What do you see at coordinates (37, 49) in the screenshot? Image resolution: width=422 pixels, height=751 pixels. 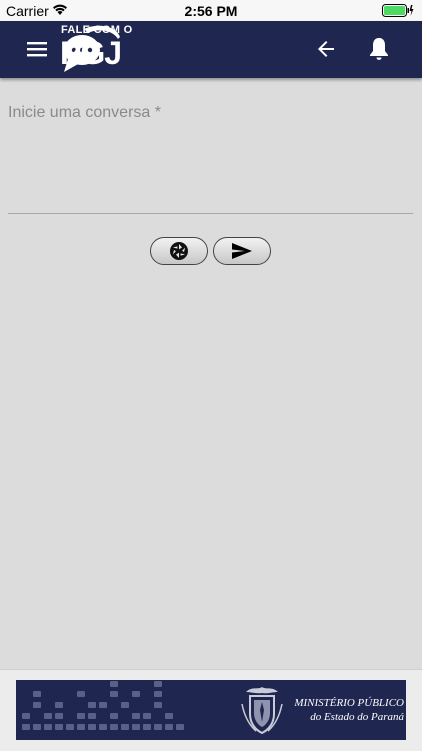 I see `menu-icon` at bounding box center [37, 49].